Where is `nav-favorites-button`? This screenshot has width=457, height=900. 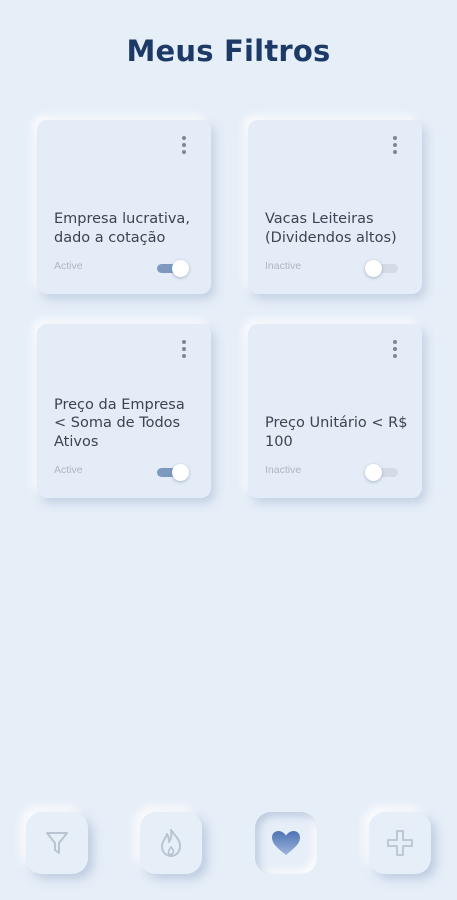
nav-favorites-button is located at coordinates (286, 843).